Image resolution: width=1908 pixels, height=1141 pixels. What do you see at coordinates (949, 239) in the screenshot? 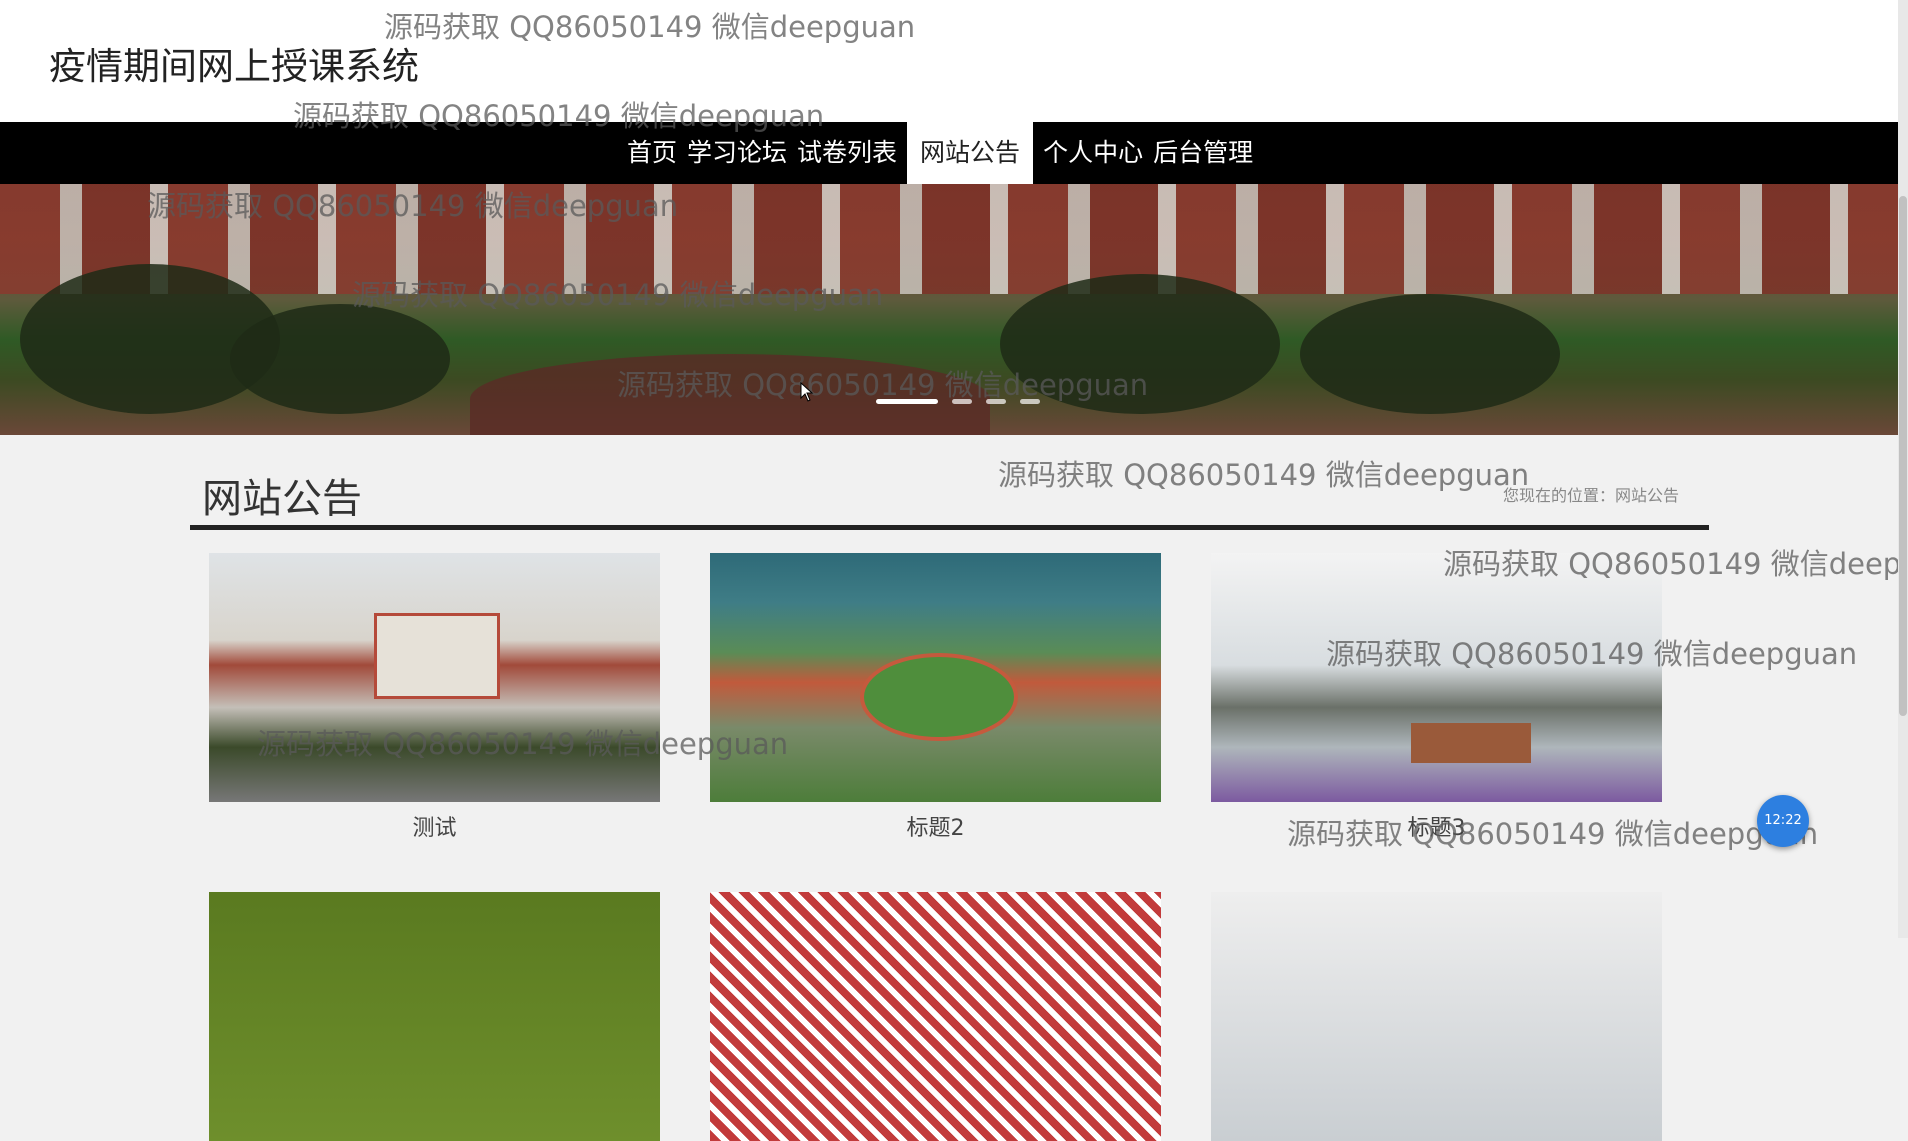
I see `banner-building-image` at bounding box center [949, 239].